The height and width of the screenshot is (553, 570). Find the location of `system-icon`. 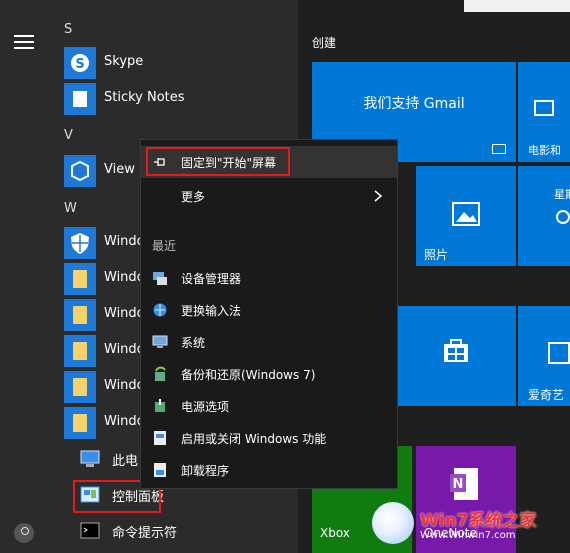

system-icon is located at coordinates (160, 341).